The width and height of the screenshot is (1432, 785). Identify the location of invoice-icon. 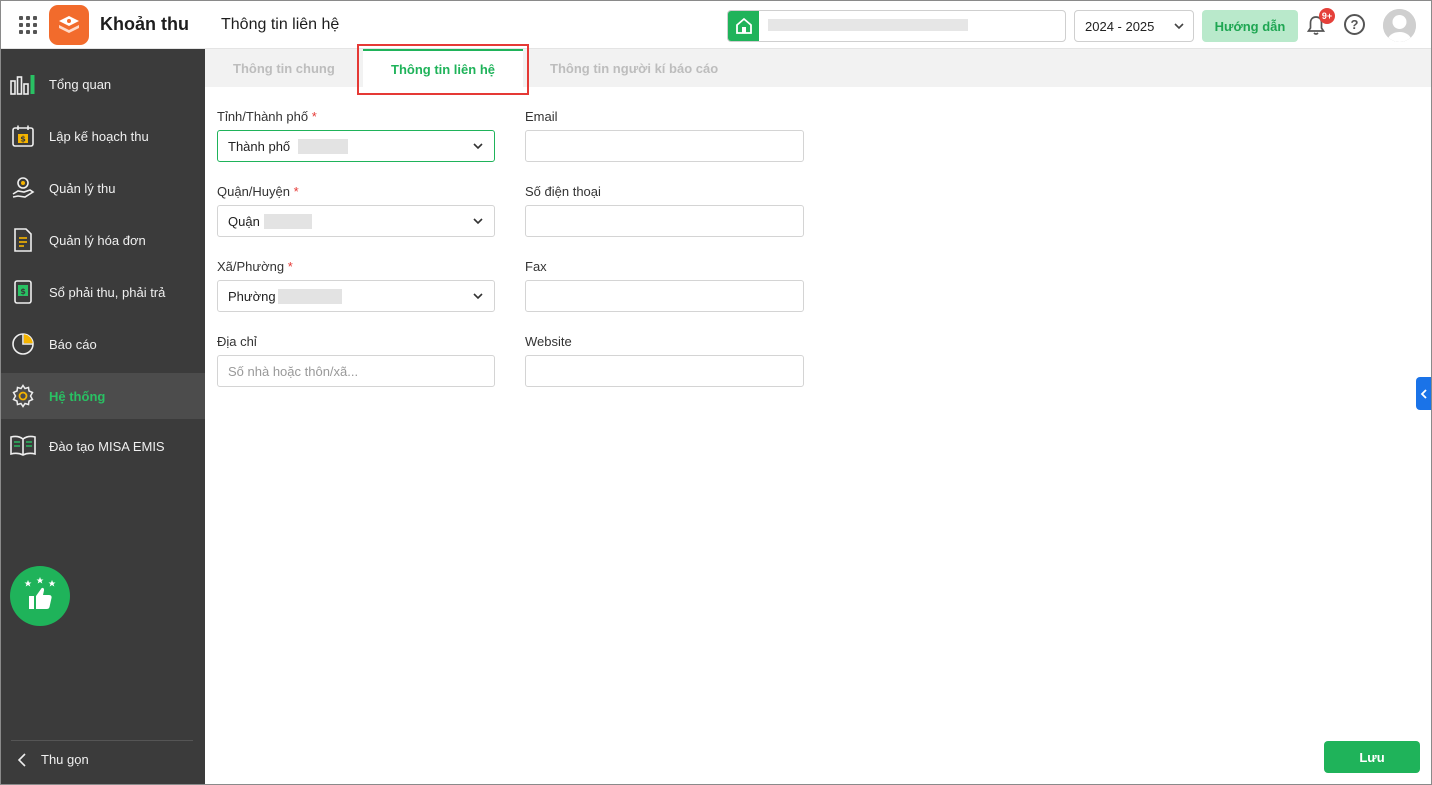
(23, 240).